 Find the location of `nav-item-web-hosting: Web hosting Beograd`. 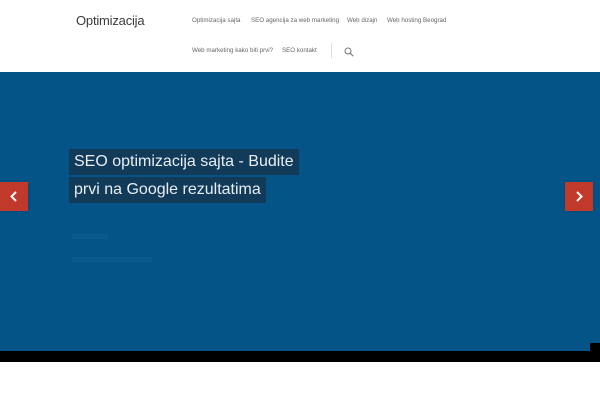

nav-item-web-hosting: Web hosting Beograd is located at coordinates (416, 20).